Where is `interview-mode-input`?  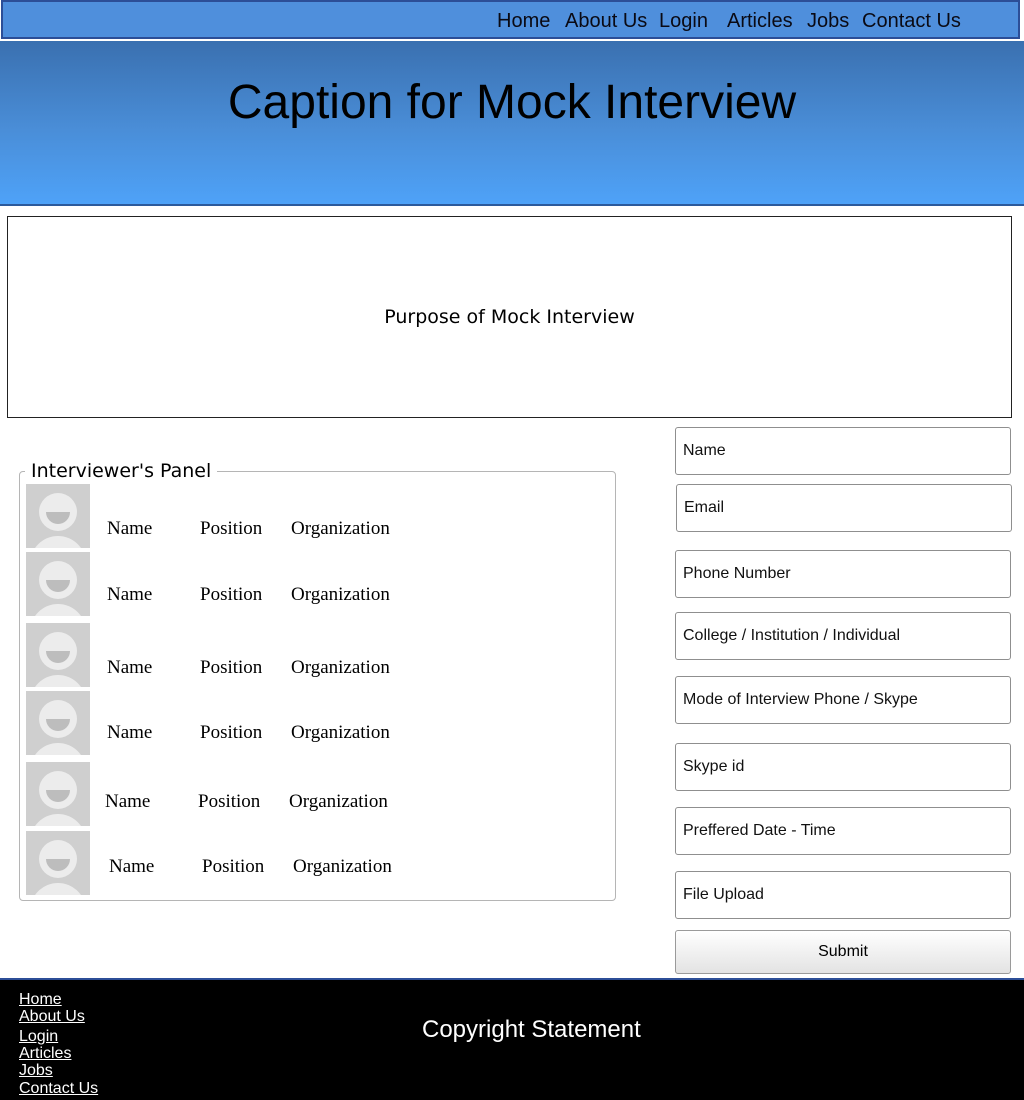 interview-mode-input is located at coordinates (845, 700).